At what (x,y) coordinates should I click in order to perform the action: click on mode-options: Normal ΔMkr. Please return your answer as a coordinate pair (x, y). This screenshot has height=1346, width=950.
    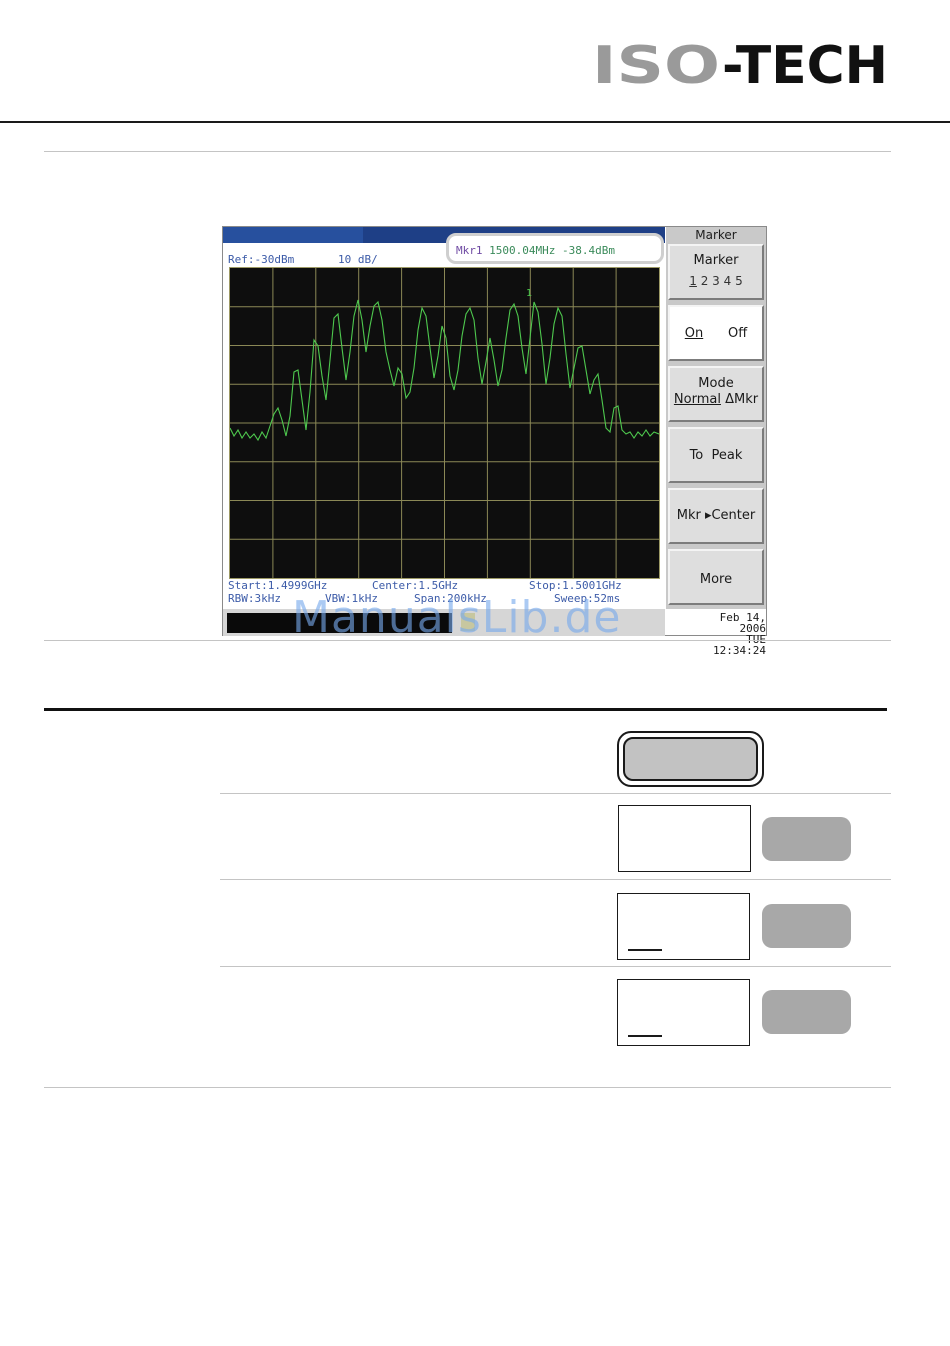
    Looking at the image, I should click on (716, 399).